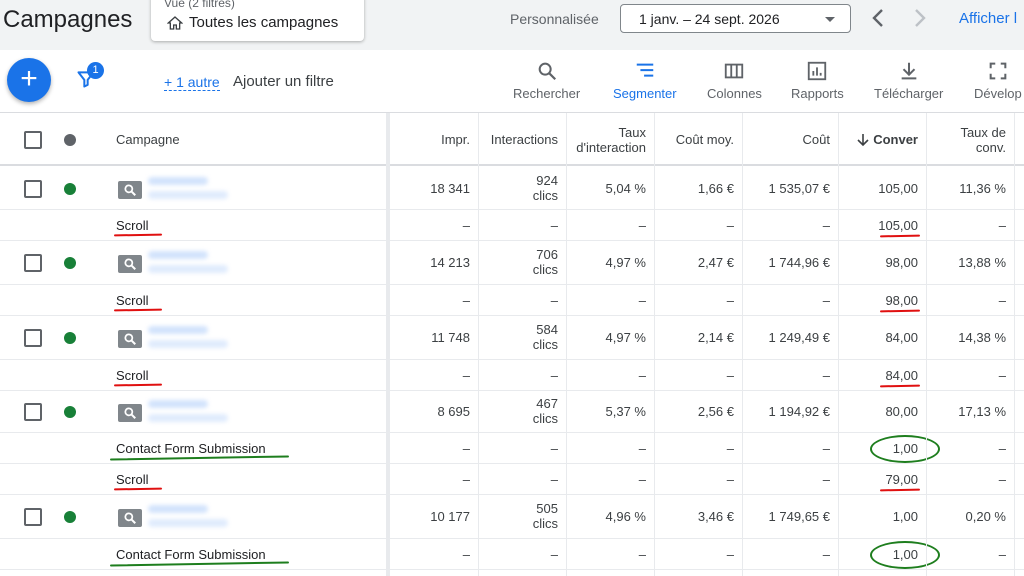 The height and width of the screenshot is (576, 1024). I want to click on cell-conversions: 1,00, so click(905, 516).